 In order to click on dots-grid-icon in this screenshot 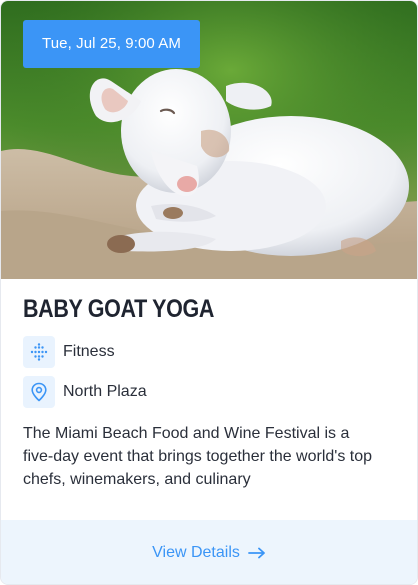, I will do `click(39, 352)`.